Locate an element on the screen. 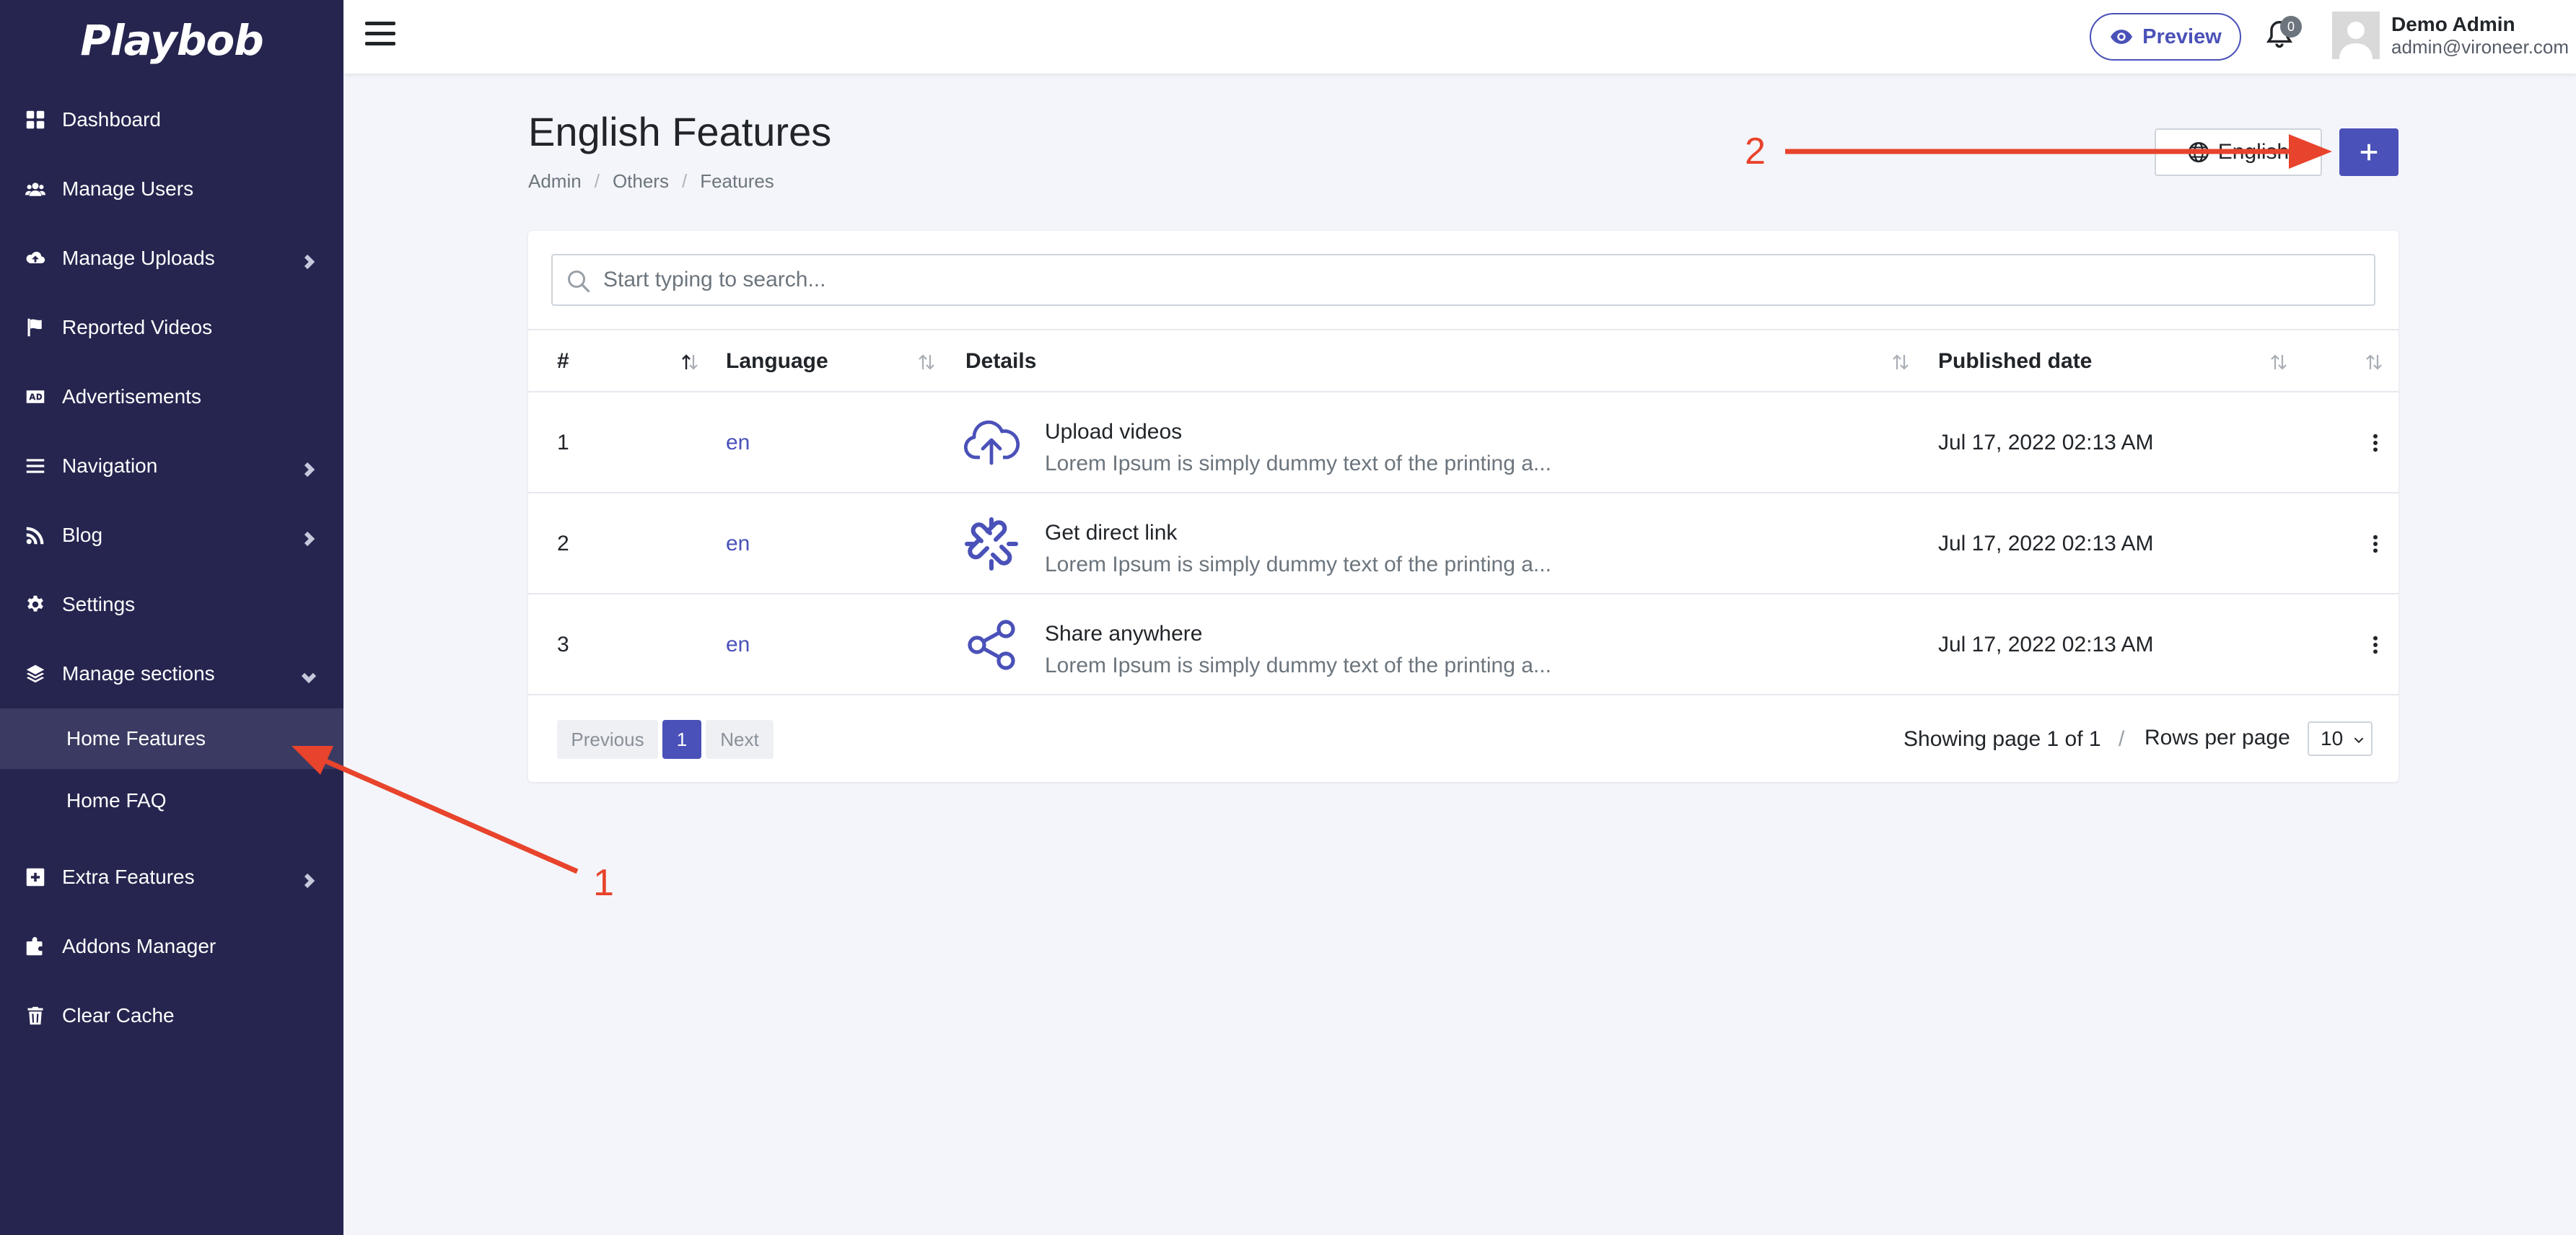  sidebar-item-label: Manage sections is located at coordinates (138, 673).